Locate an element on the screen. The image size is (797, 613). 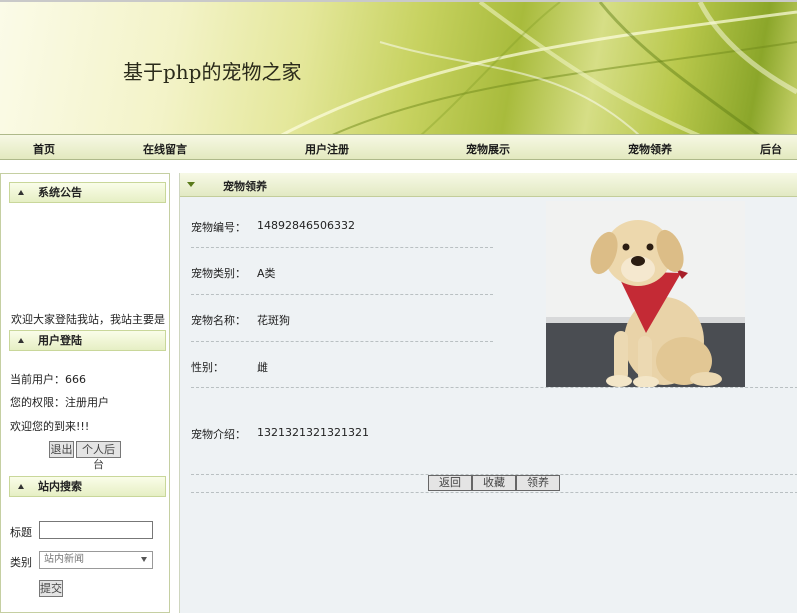
nav-home: 首页 is located at coordinates (44, 149).